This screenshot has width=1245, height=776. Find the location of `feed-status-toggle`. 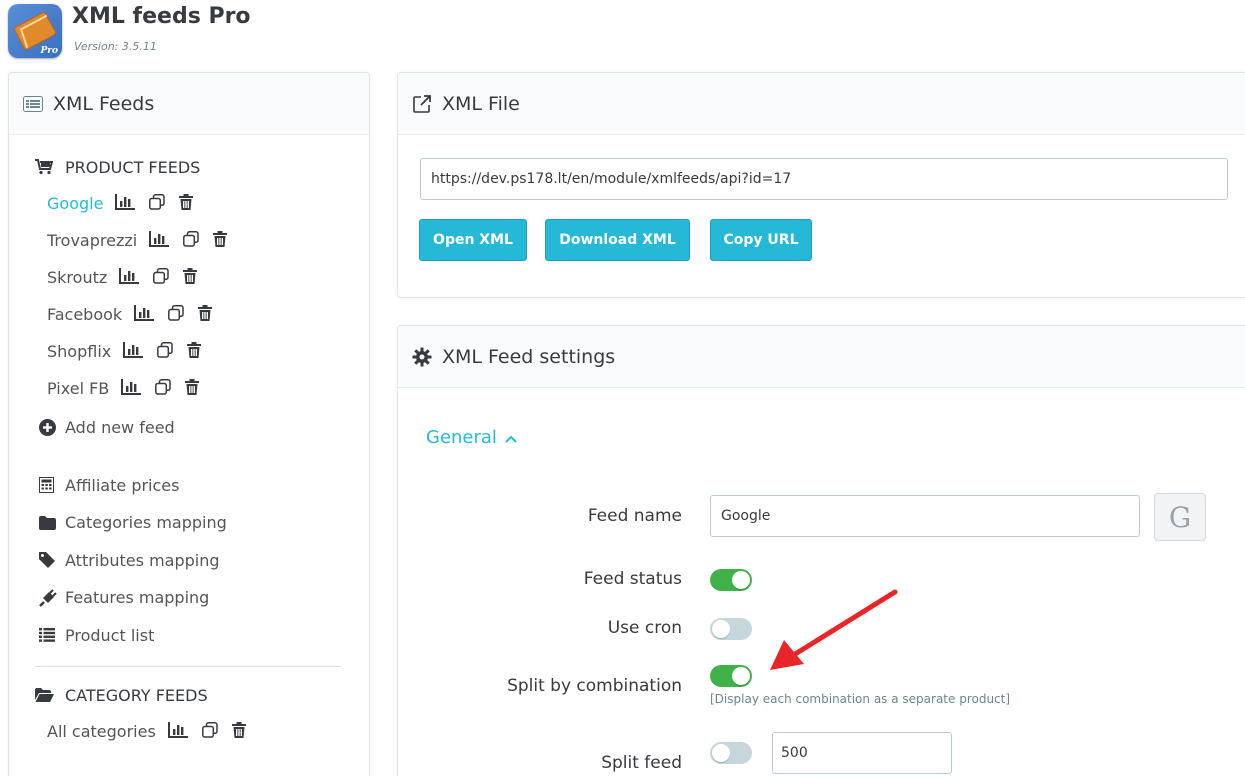

feed-status-toggle is located at coordinates (731, 580).